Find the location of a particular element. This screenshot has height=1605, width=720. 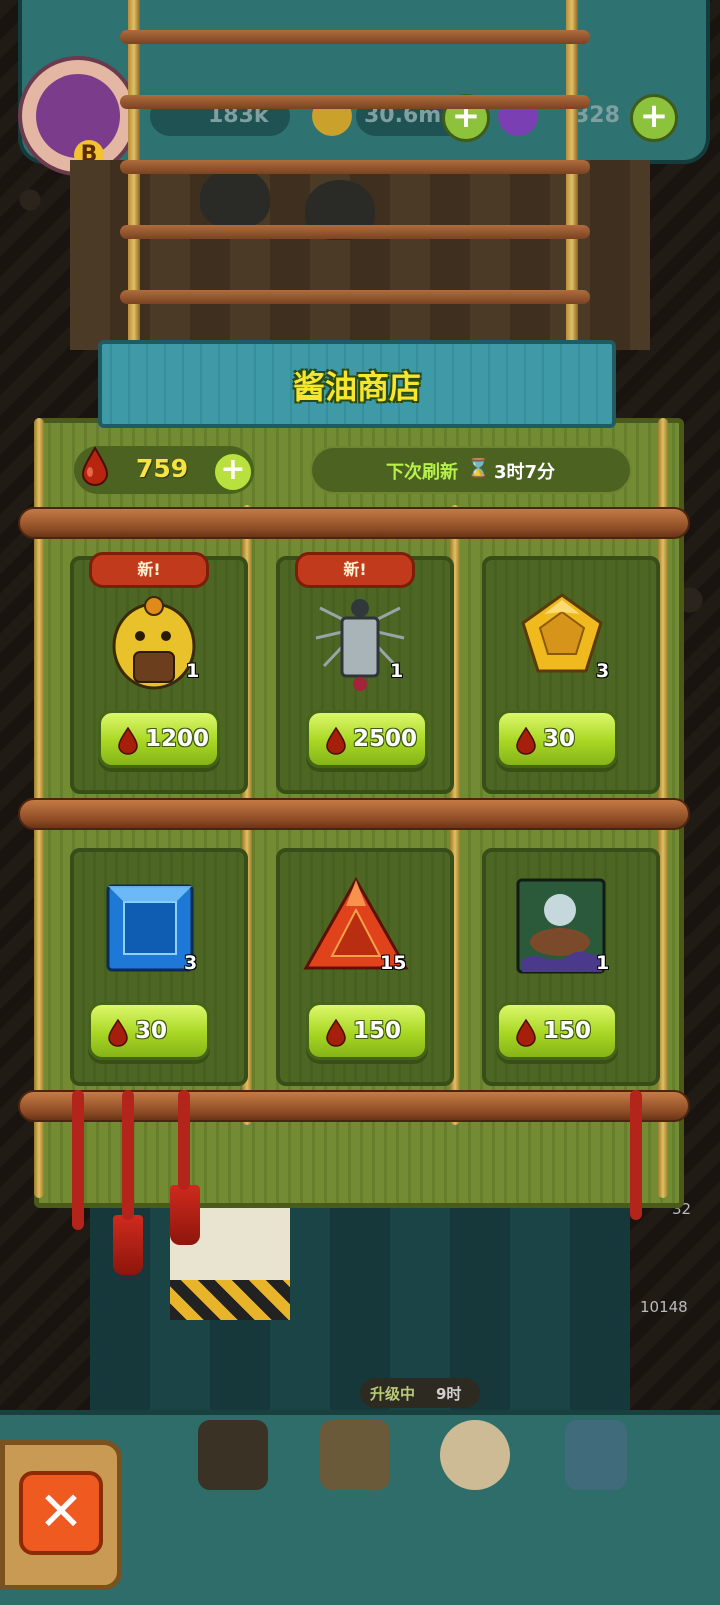

item-quantity: 15 is located at coordinates (393, 963).